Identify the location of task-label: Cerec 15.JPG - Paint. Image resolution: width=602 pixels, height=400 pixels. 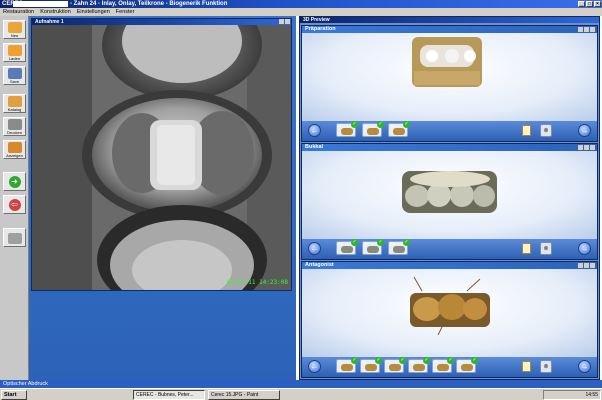
(235, 395).